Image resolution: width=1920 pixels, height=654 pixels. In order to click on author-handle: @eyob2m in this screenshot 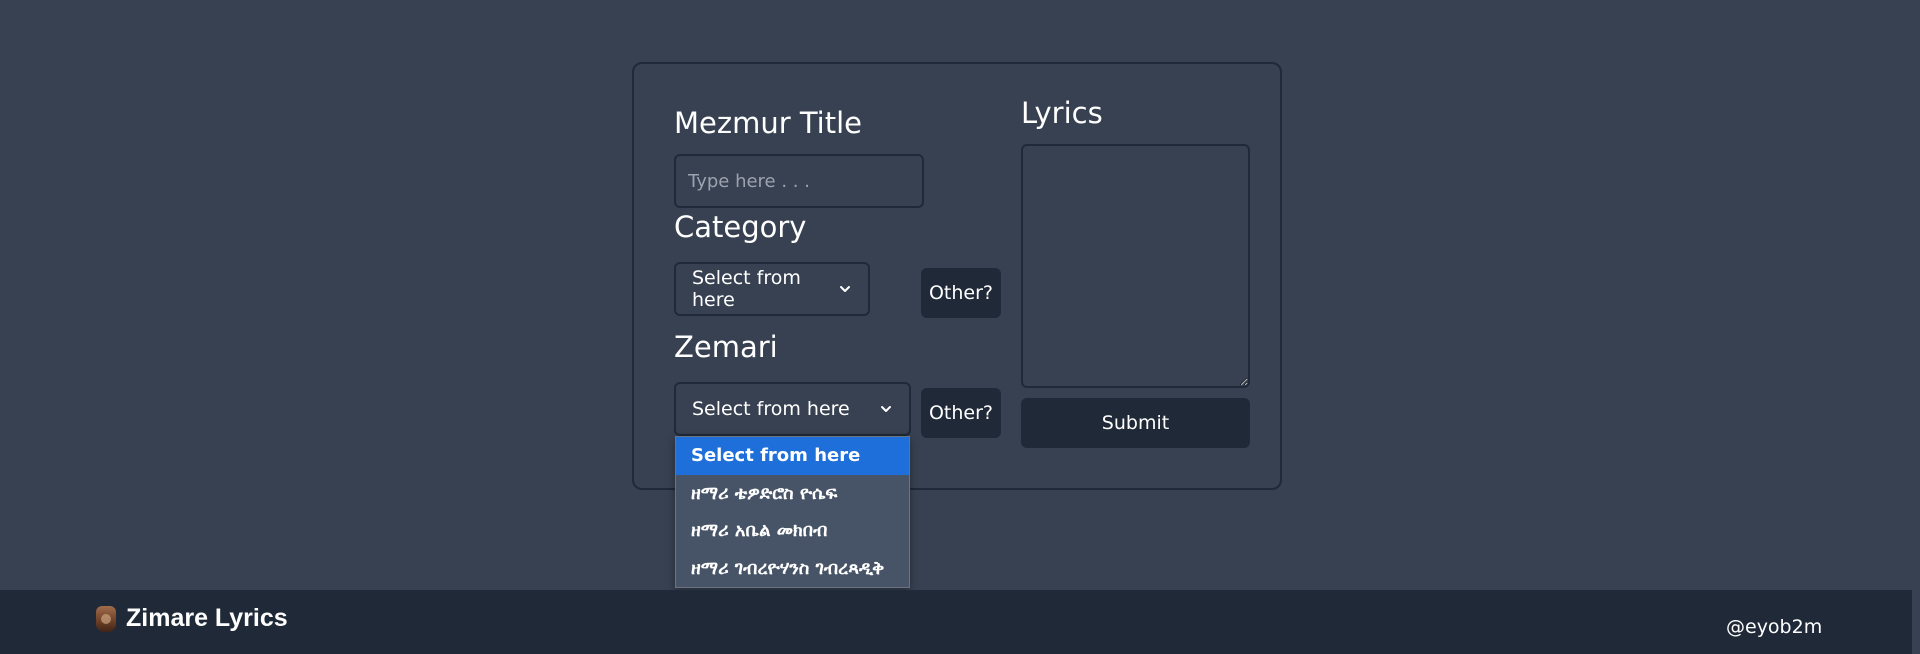, I will do `click(1774, 627)`.